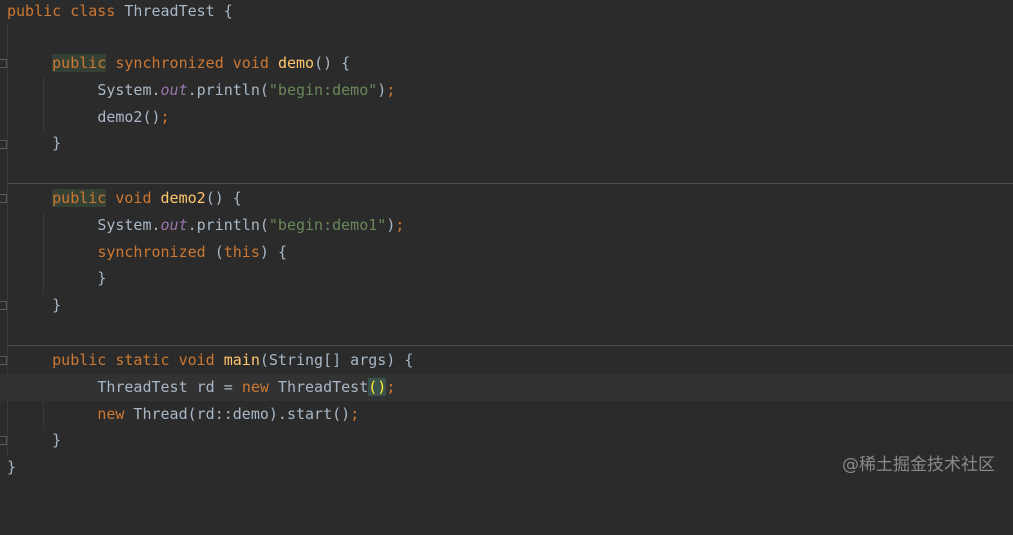  Describe the element at coordinates (129, 117) in the screenshot. I see `identifier: demo2()` at that location.